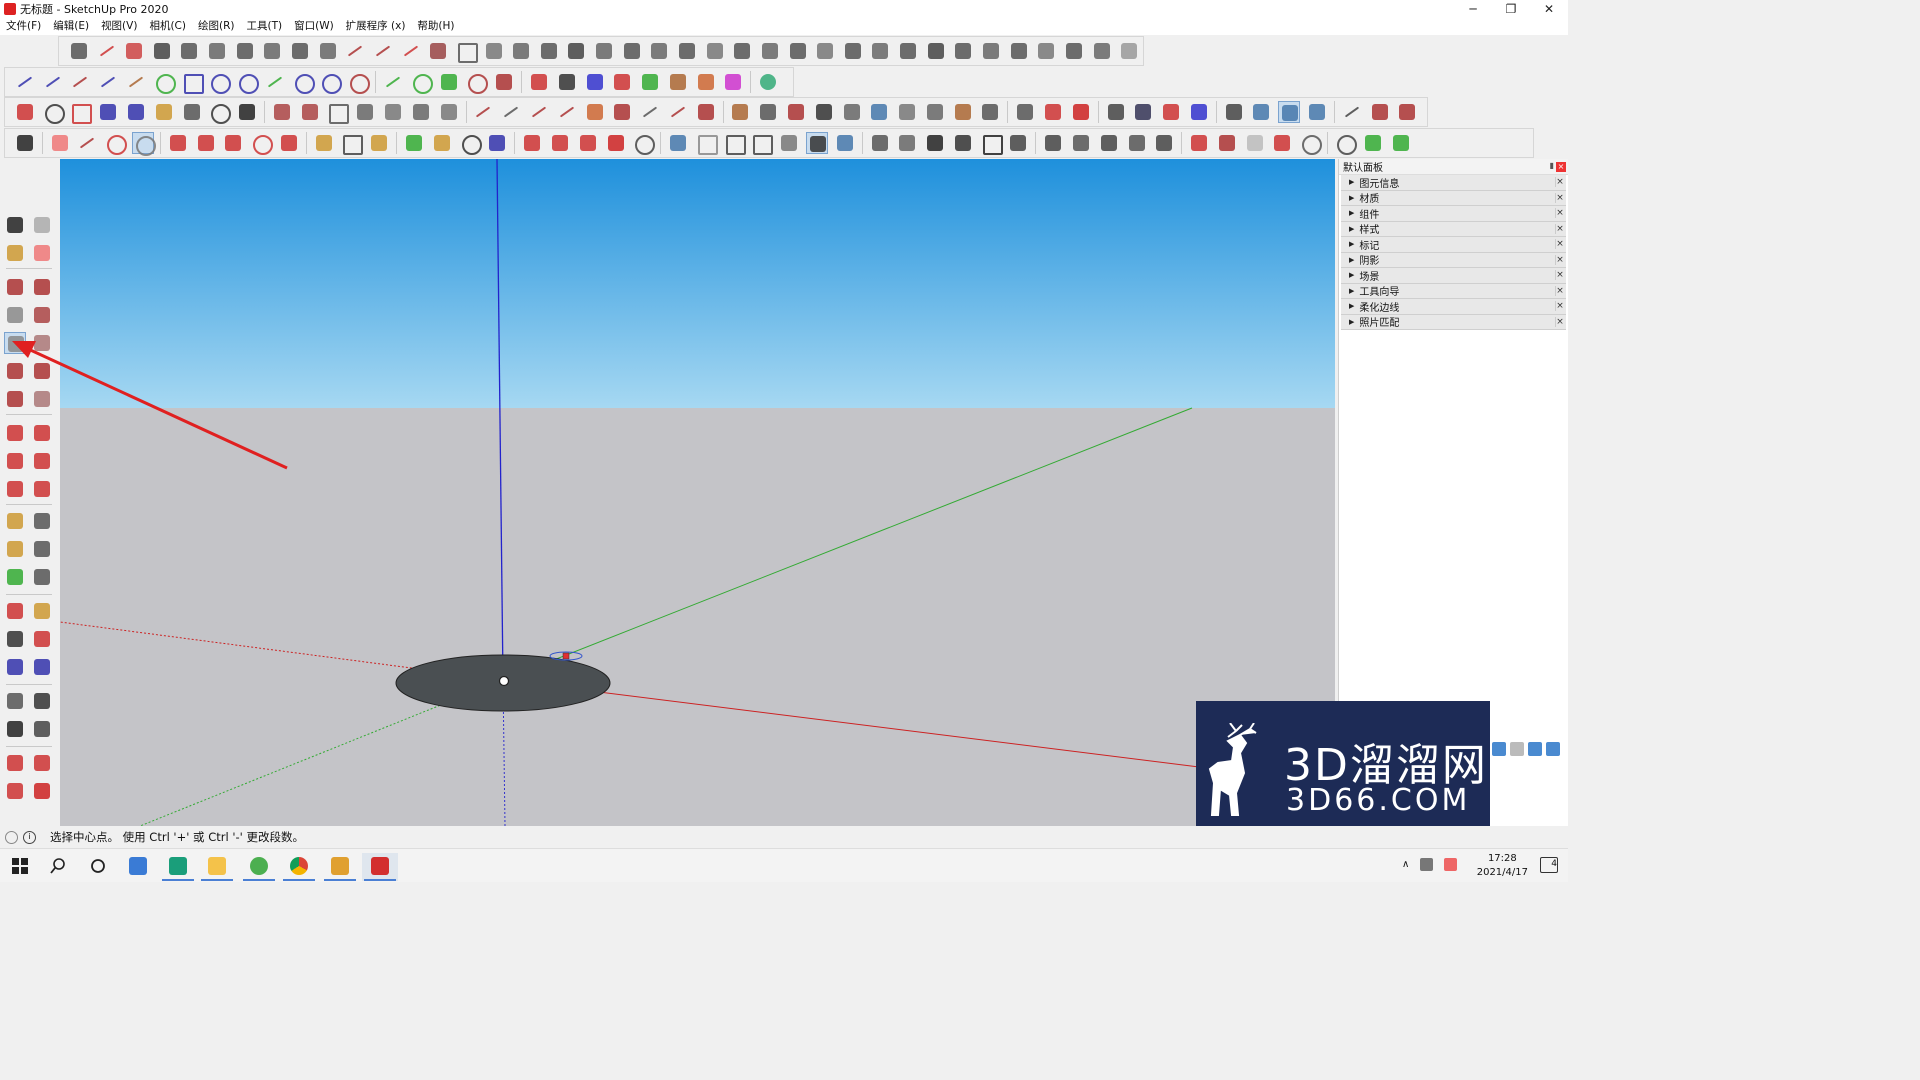 The height and width of the screenshot is (1080, 1920). I want to click on back-edges-style-icon, so click(706, 143).